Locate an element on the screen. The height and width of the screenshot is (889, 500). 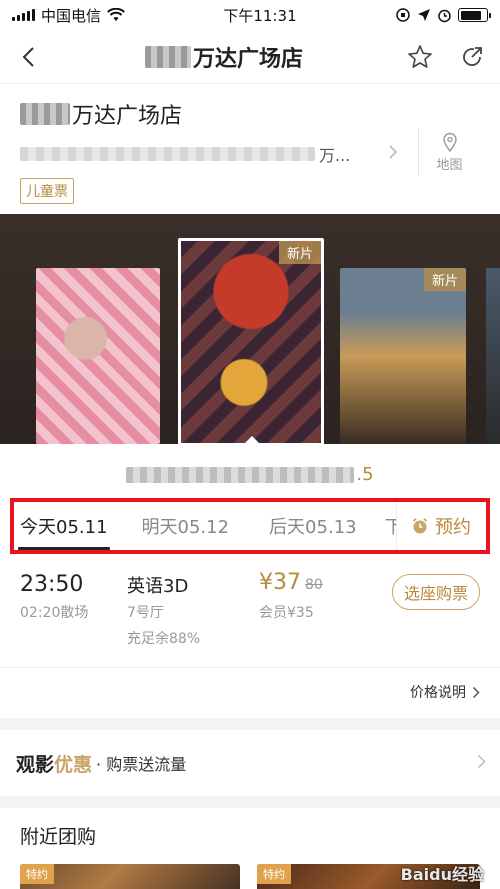
carrier-label: 中国电信 is located at coordinates (71, 15).